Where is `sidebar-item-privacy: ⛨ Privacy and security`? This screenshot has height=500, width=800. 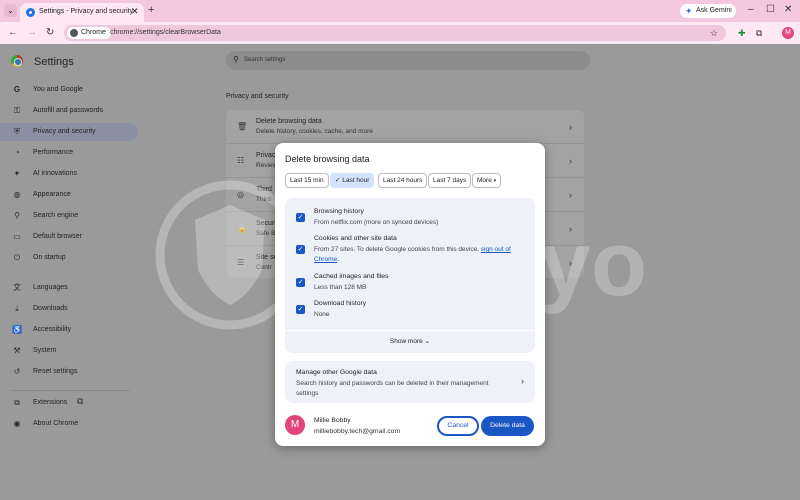 sidebar-item-privacy: ⛨ Privacy and security is located at coordinates (69, 132).